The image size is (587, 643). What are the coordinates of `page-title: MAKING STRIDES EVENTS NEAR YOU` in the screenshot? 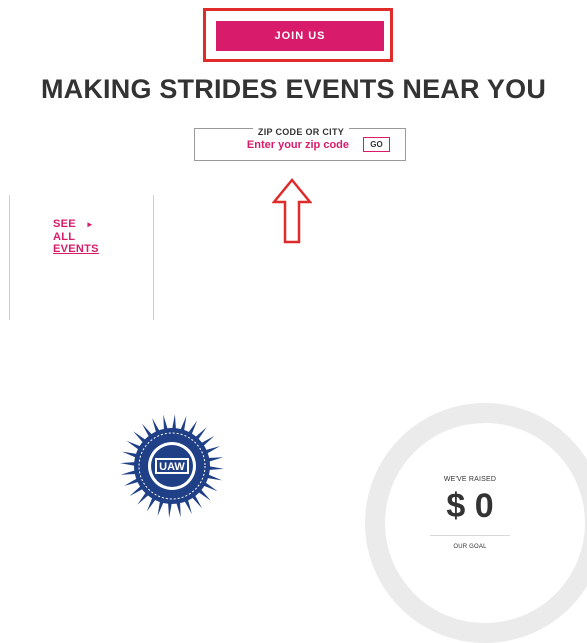 It's located at (293, 89).